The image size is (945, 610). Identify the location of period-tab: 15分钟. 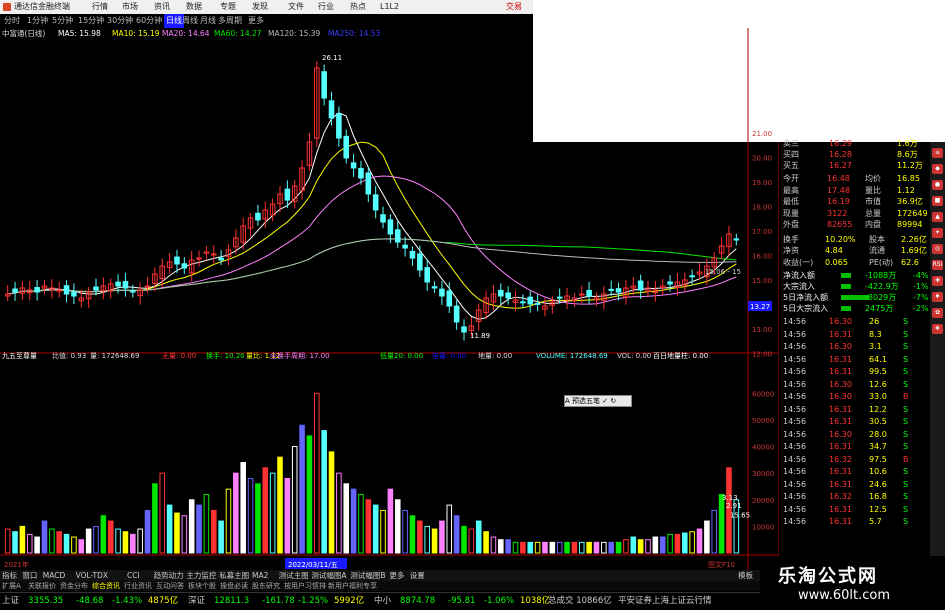
(91, 21).